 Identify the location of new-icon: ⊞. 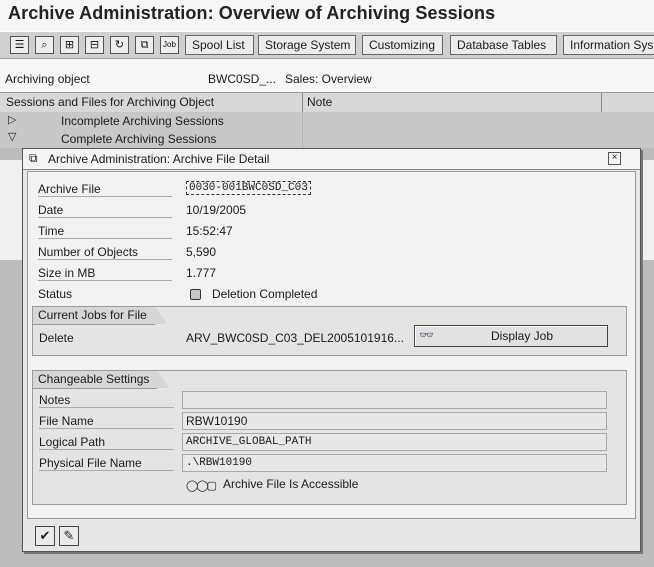
(69, 45).